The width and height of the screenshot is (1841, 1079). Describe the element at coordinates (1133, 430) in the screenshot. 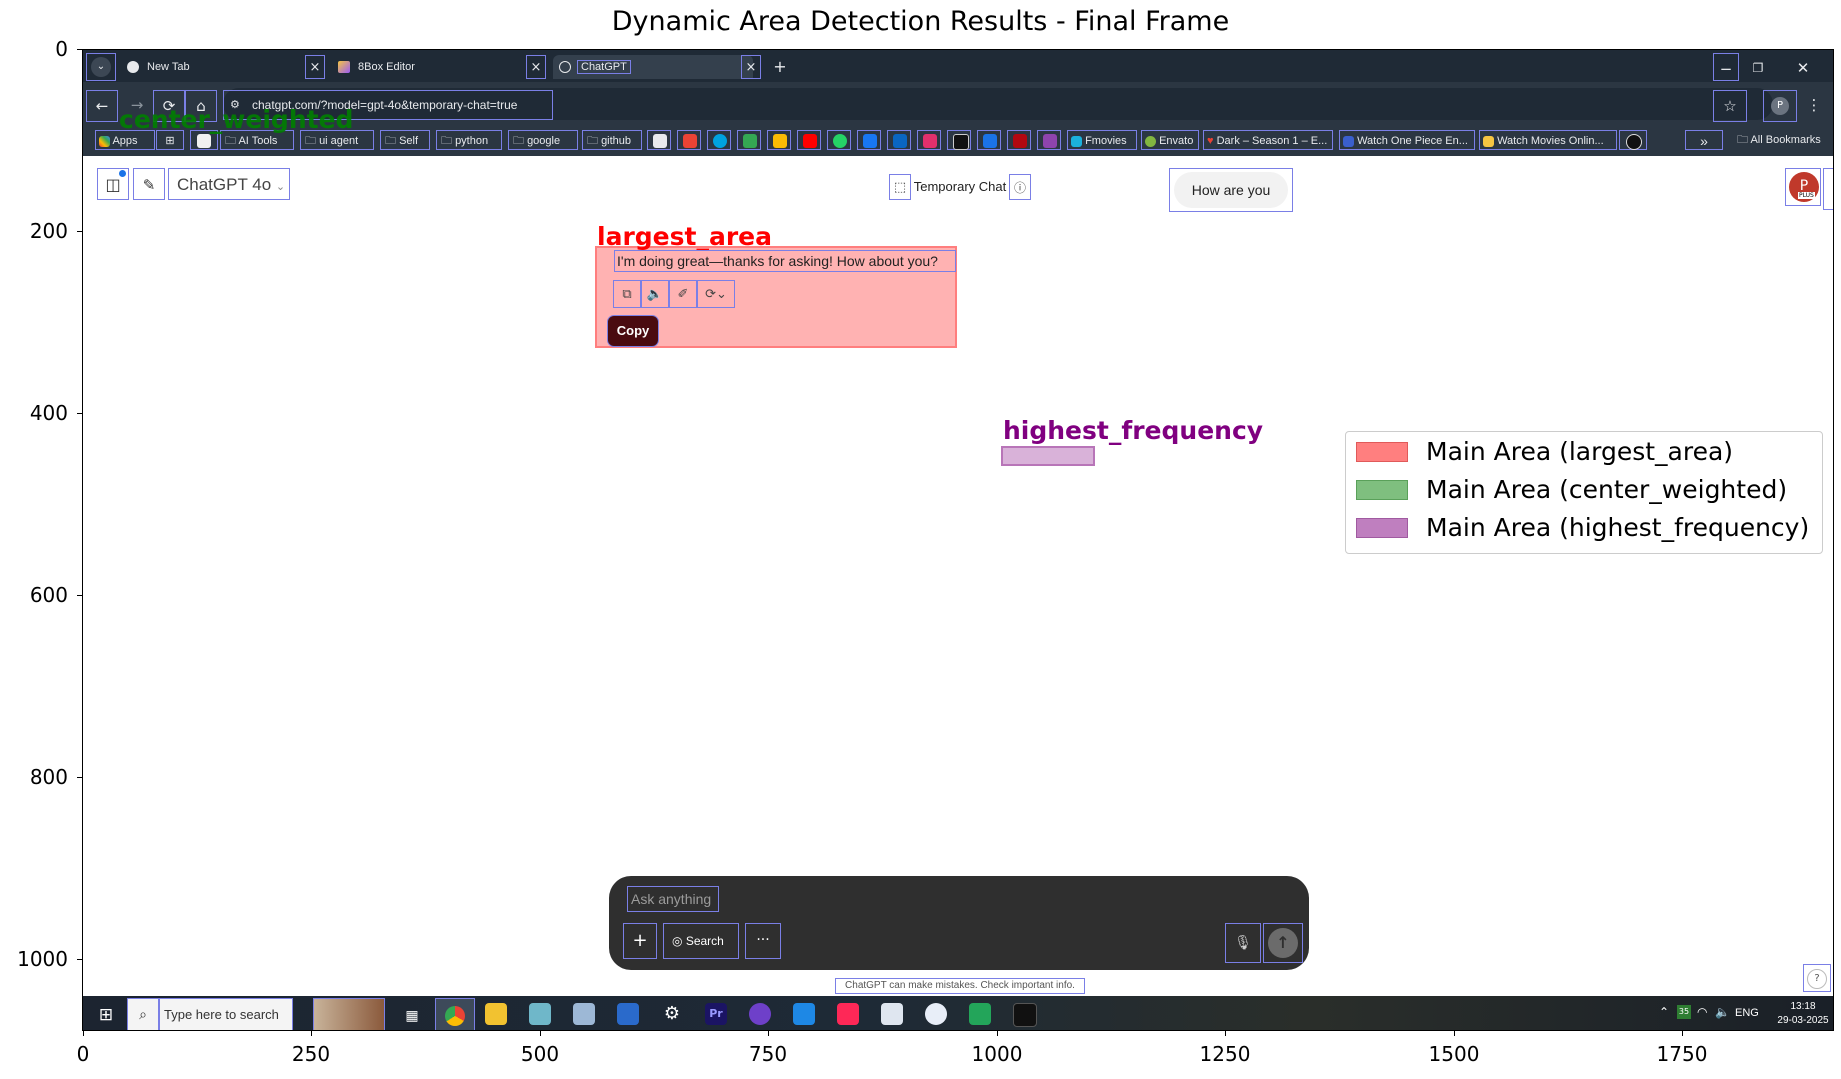

I see `highest-frequency-label: highest_frequency` at that location.